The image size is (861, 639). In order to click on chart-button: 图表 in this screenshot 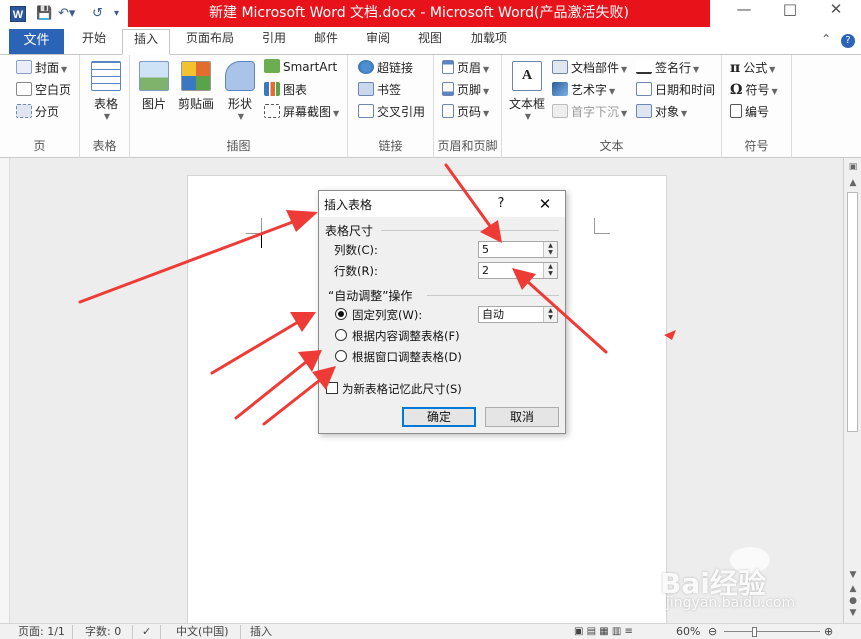, I will do `click(285, 91)`.